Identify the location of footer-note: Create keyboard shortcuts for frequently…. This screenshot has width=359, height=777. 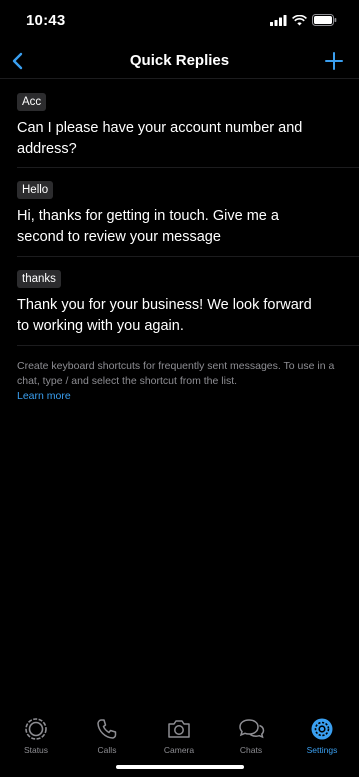
(181, 381).